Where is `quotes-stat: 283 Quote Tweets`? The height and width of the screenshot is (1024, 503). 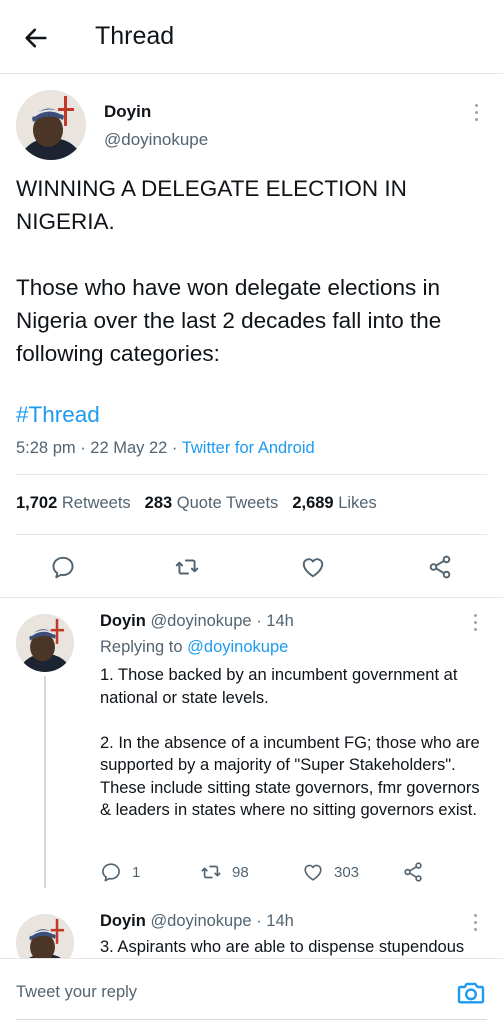 quotes-stat: 283 Quote Tweets is located at coordinates (212, 503).